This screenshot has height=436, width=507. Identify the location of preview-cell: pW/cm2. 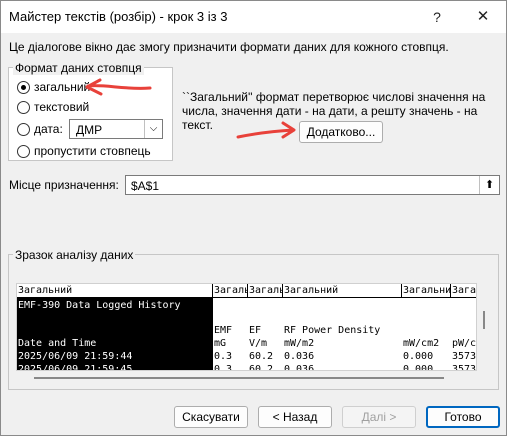
(464, 343).